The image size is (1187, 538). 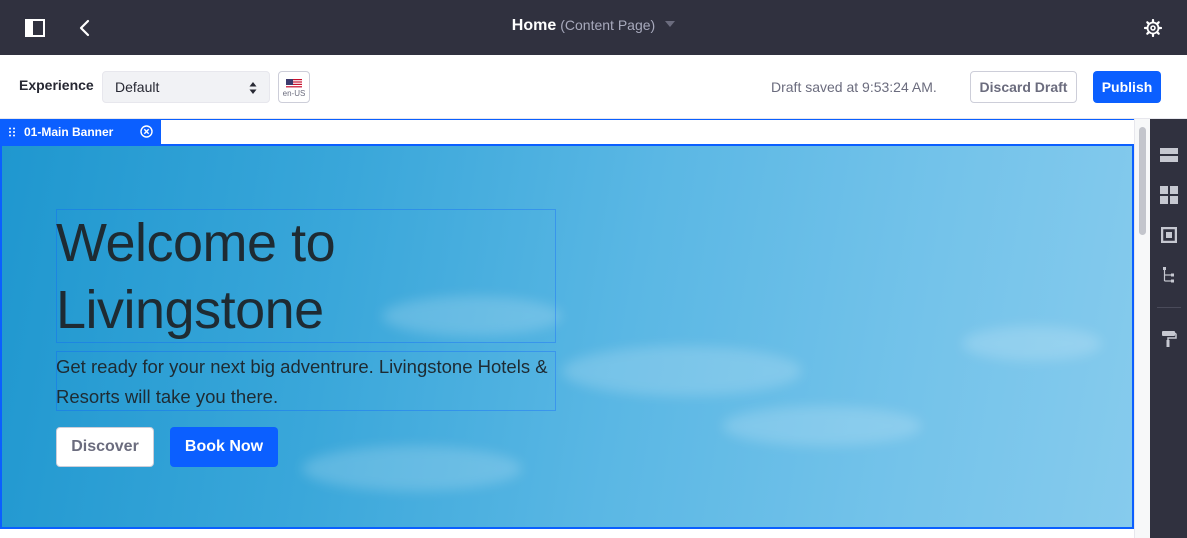 What do you see at coordinates (1023, 87) in the screenshot?
I see `discard-draft-button: Discard Draft` at bounding box center [1023, 87].